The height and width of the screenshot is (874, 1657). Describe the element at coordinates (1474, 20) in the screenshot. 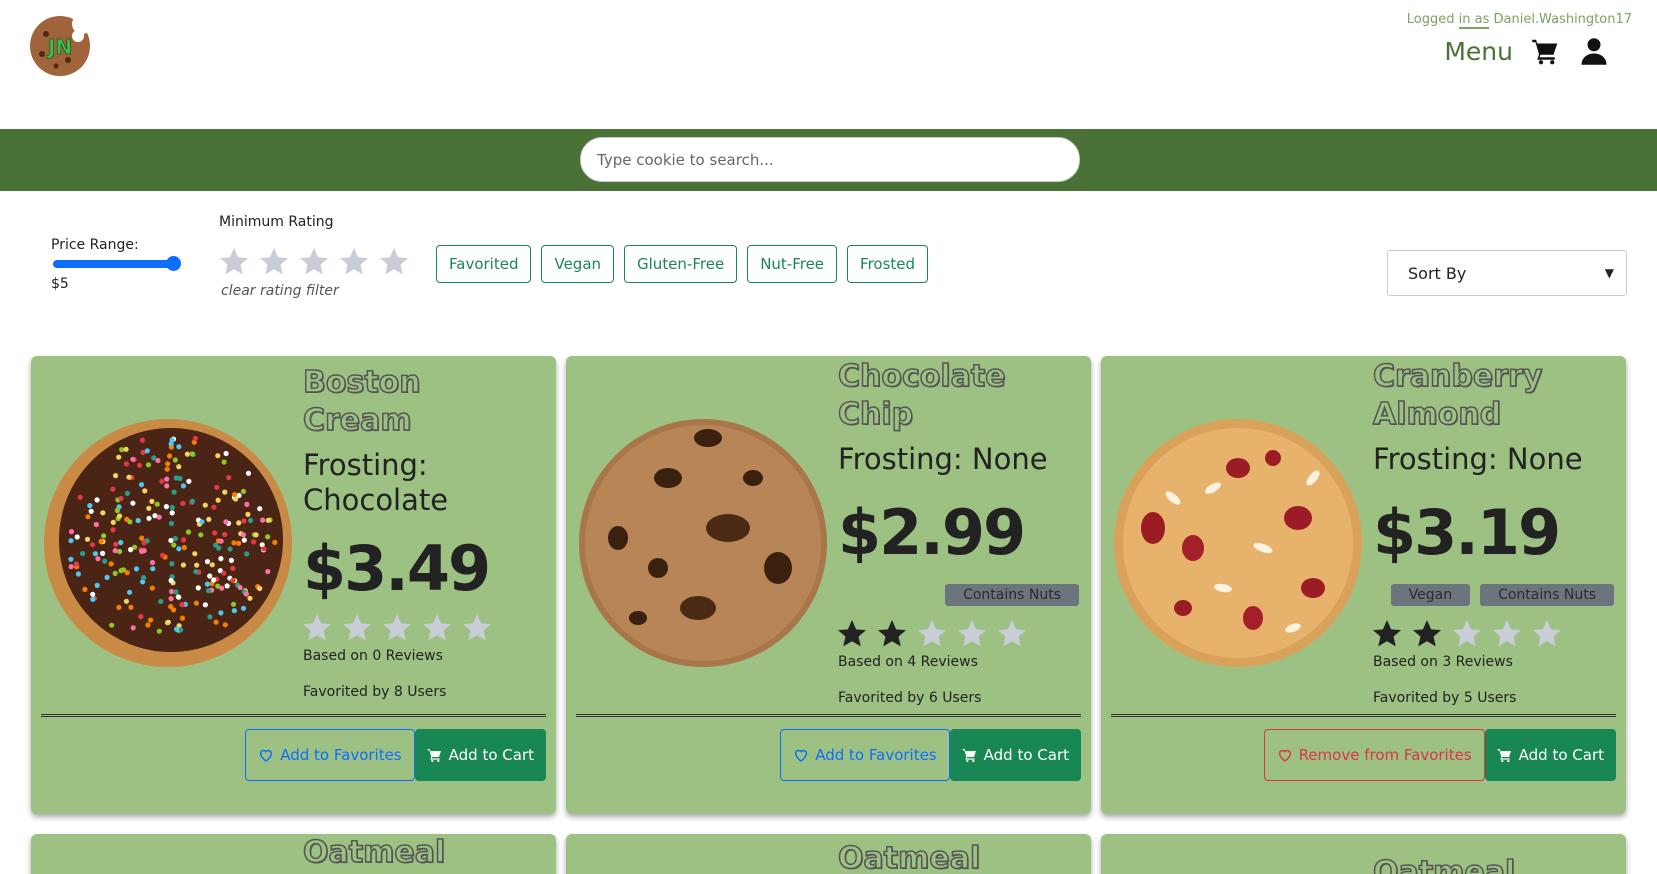

I see `logged-in-mid: in as` at that location.